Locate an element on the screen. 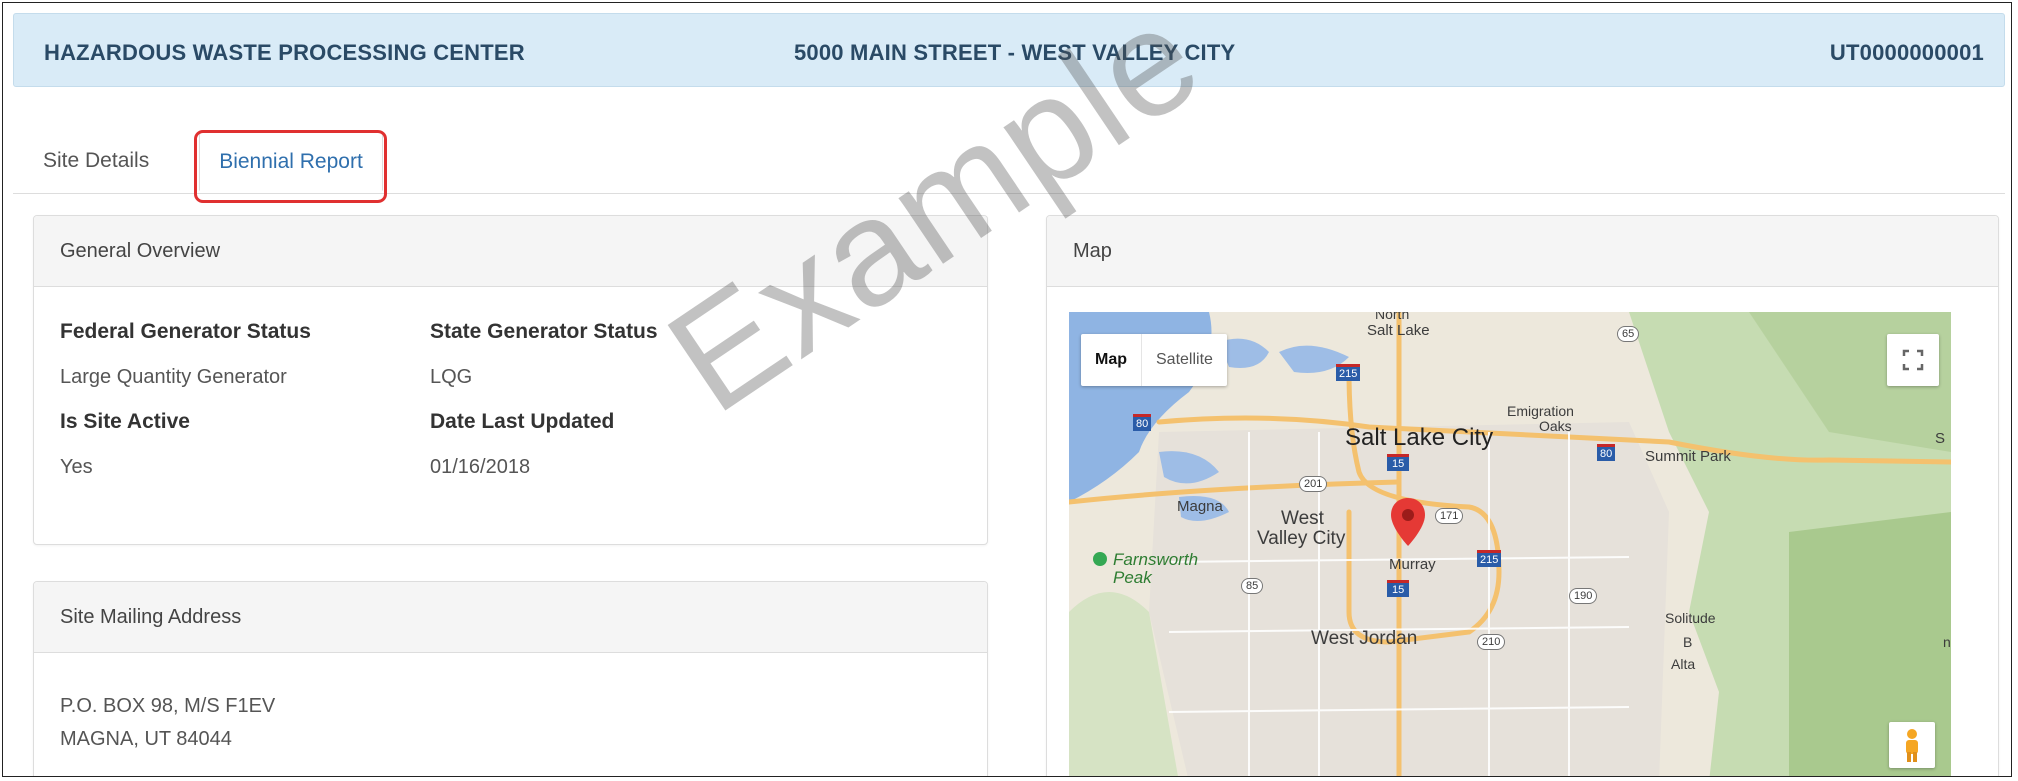  map-label-solitude: Solitude is located at coordinates (1690, 618).